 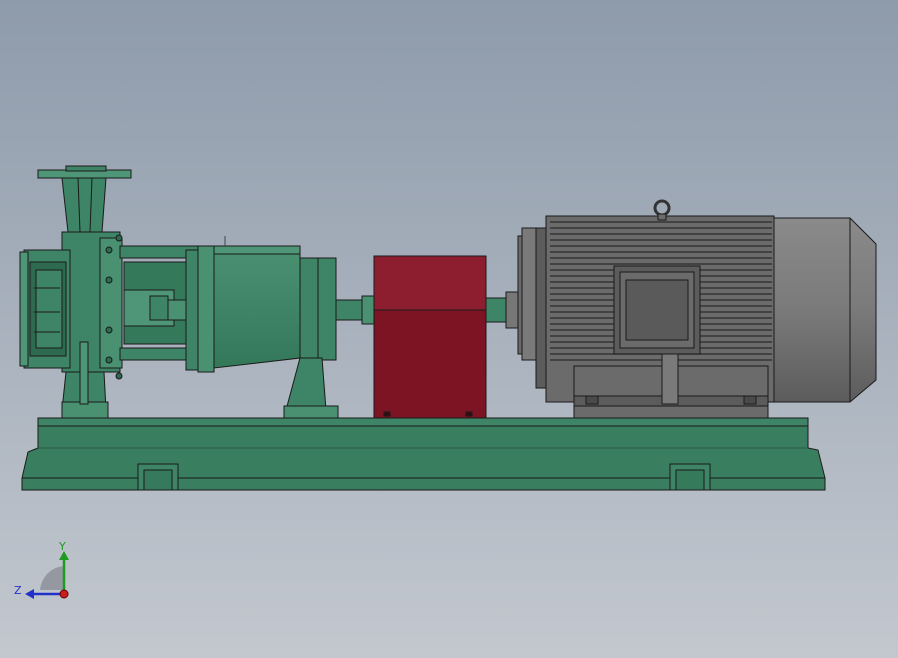 What do you see at coordinates (18, 590) in the screenshot?
I see `triad-z-label: Z` at bounding box center [18, 590].